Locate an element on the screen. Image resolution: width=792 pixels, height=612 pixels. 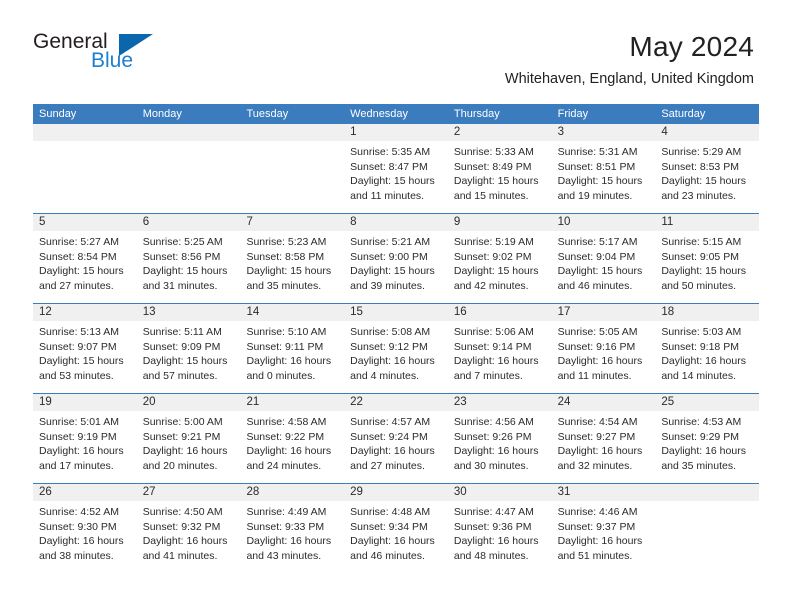
day-number-10: 10 is located at coordinates (604, 222).